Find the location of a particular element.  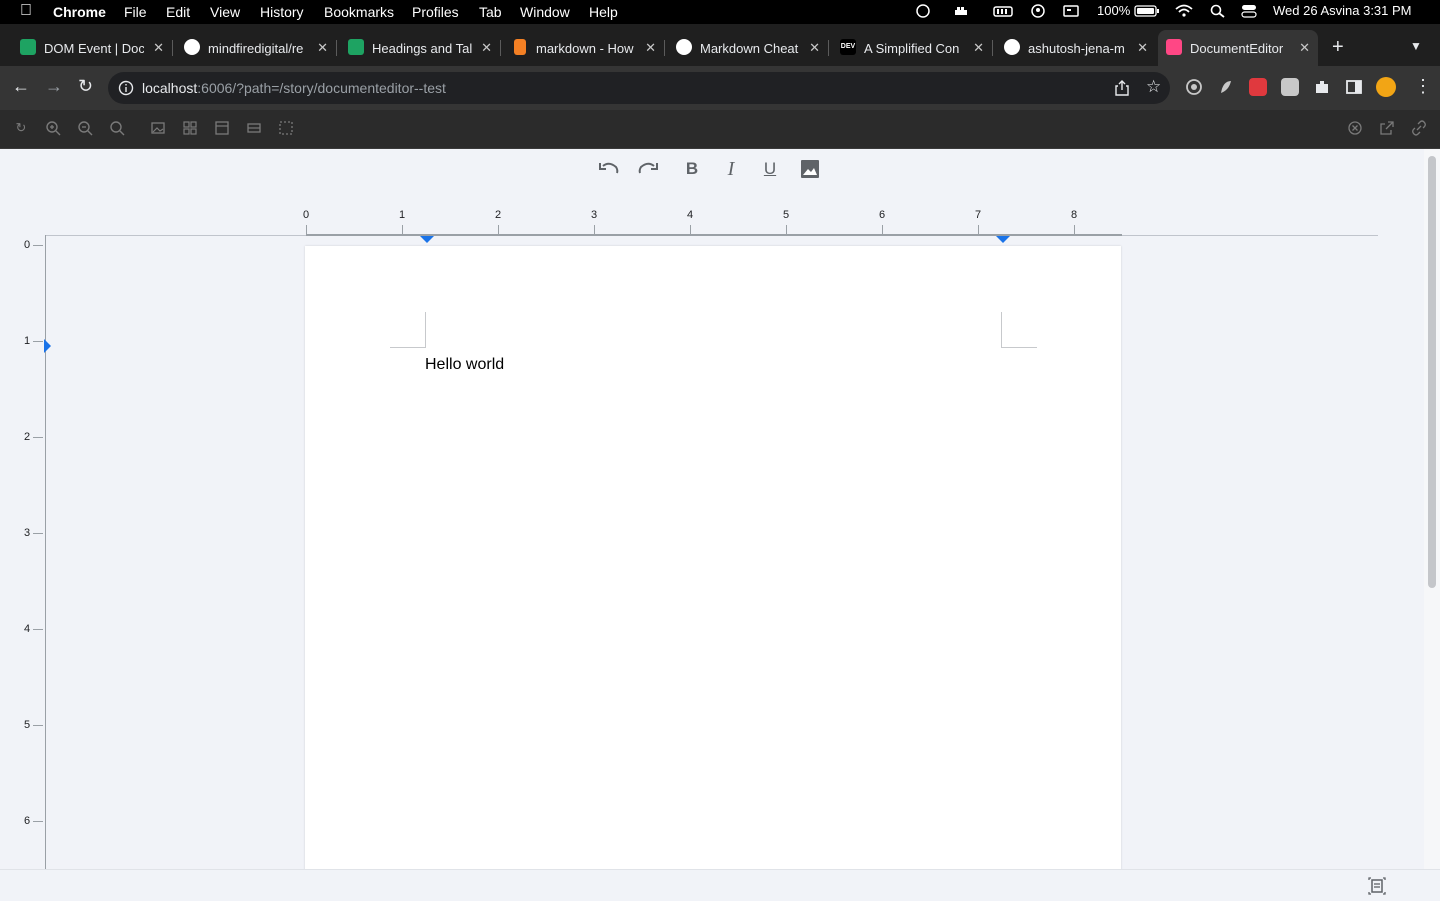

tab-simplified: DEV A Simplified Con ✕ is located at coordinates (912, 48).